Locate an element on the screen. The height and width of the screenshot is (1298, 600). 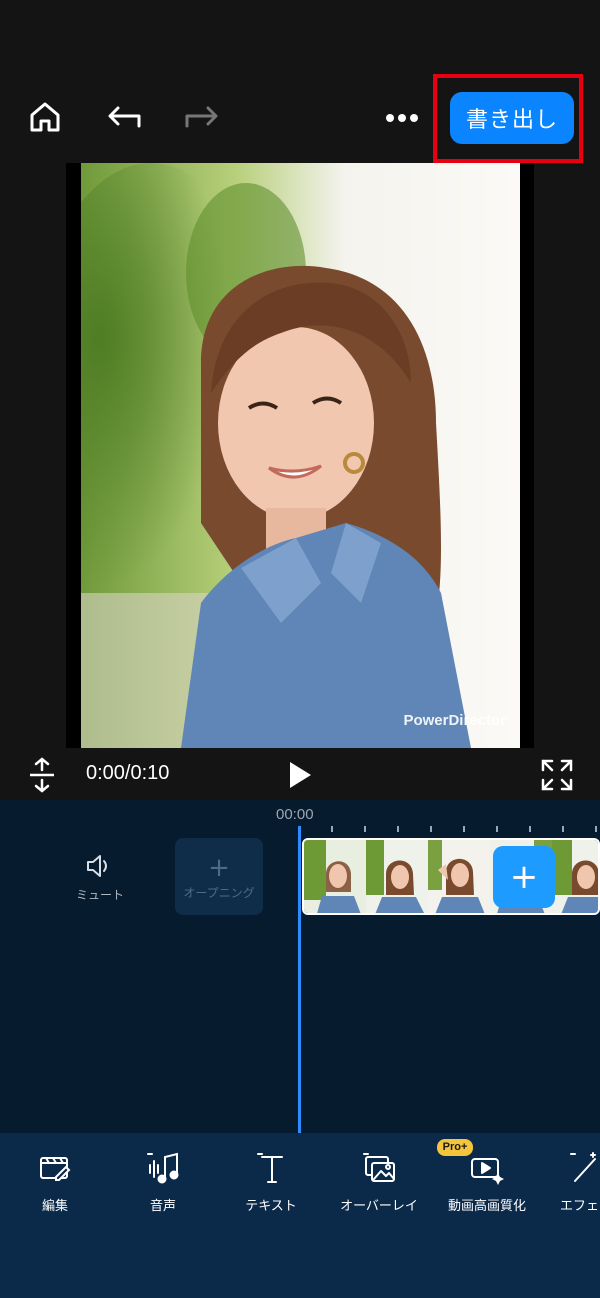
tool-video-enhance: 動画高画質化 is located at coordinates (487, 1182).